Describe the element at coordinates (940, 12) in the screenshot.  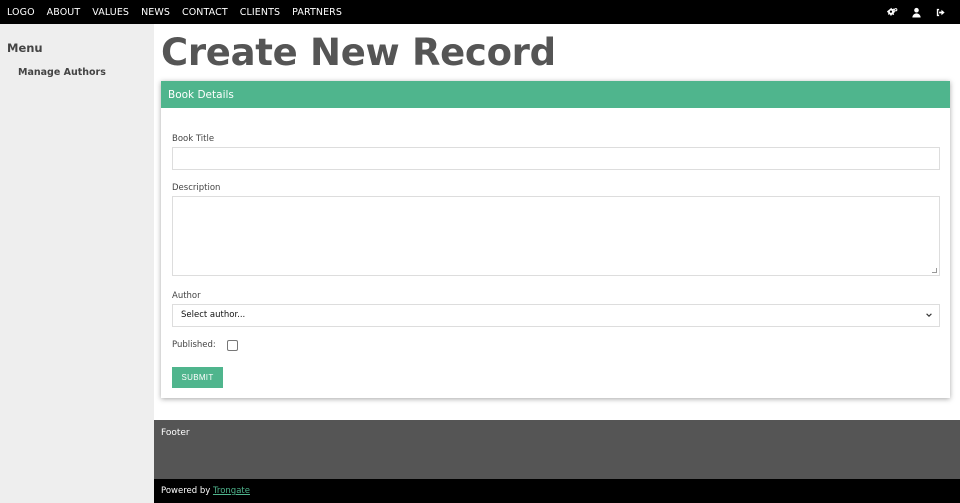
I see `logout-icon` at that location.